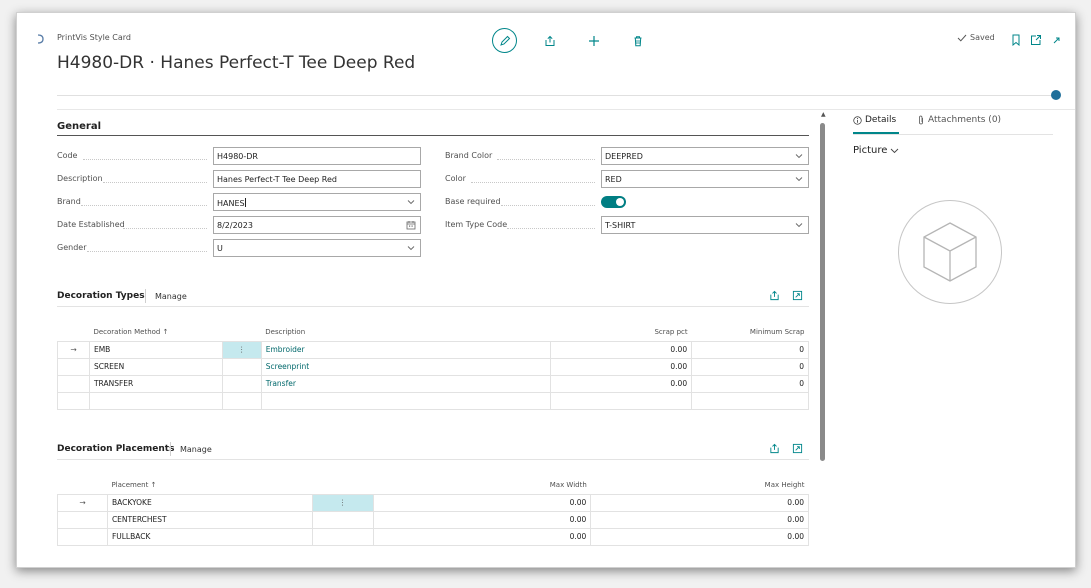 This screenshot has height=588, width=1091. What do you see at coordinates (705, 179) in the screenshot?
I see `color-select: RED` at bounding box center [705, 179].